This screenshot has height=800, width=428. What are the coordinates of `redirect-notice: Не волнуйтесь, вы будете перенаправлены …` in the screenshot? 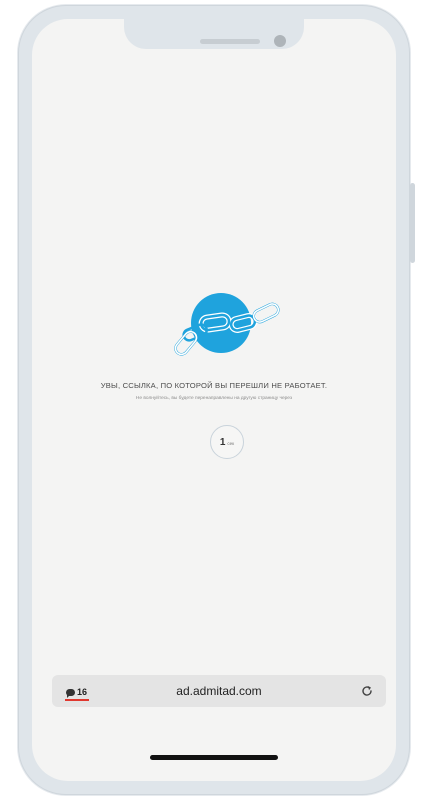 It's located at (214, 398).